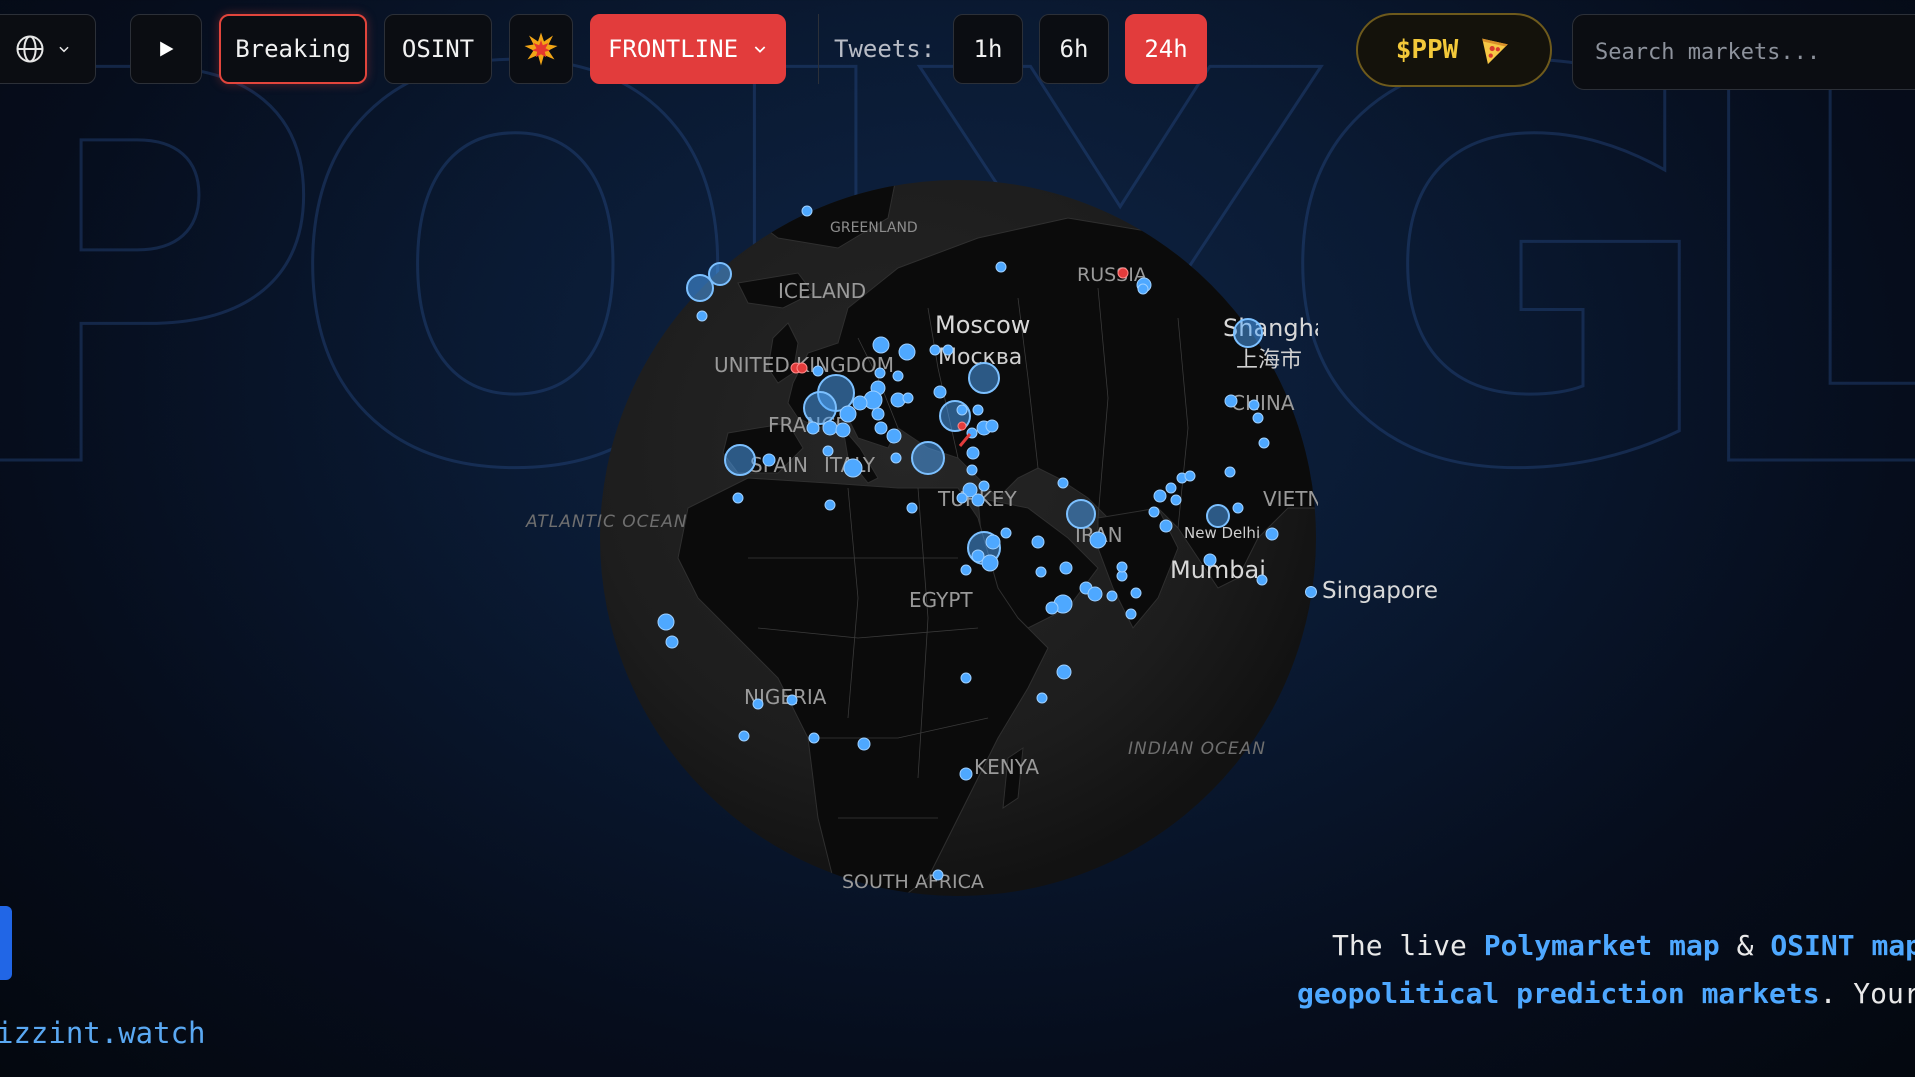 Image resolution: width=1915 pixels, height=1077 pixels. I want to click on play-button, so click(166, 49).